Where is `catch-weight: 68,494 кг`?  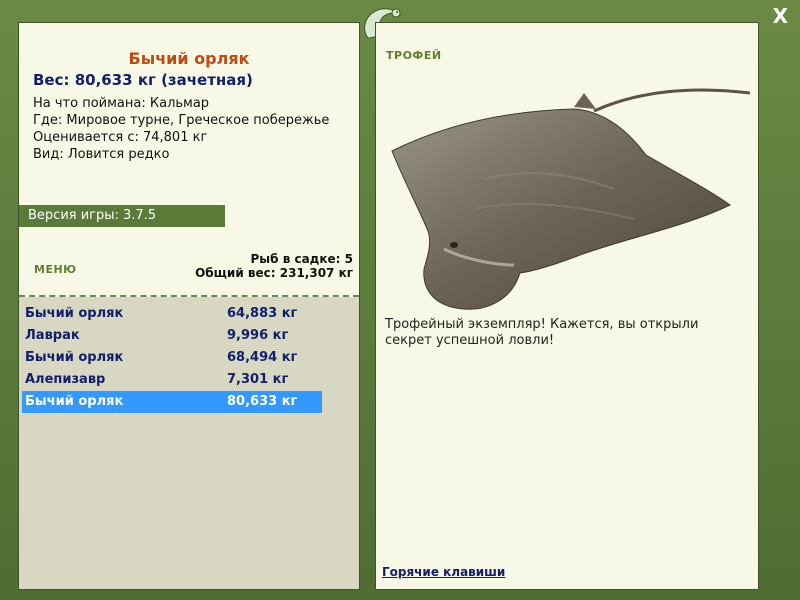 catch-weight: 68,494 кг is located at coordinates (262, 357).